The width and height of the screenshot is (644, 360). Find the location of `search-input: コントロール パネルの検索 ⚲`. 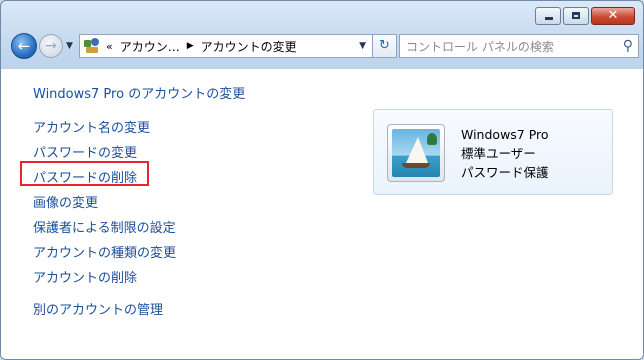

search-input: コントロール パネルの検索 ⚲ is located at coordinates (519, 46).